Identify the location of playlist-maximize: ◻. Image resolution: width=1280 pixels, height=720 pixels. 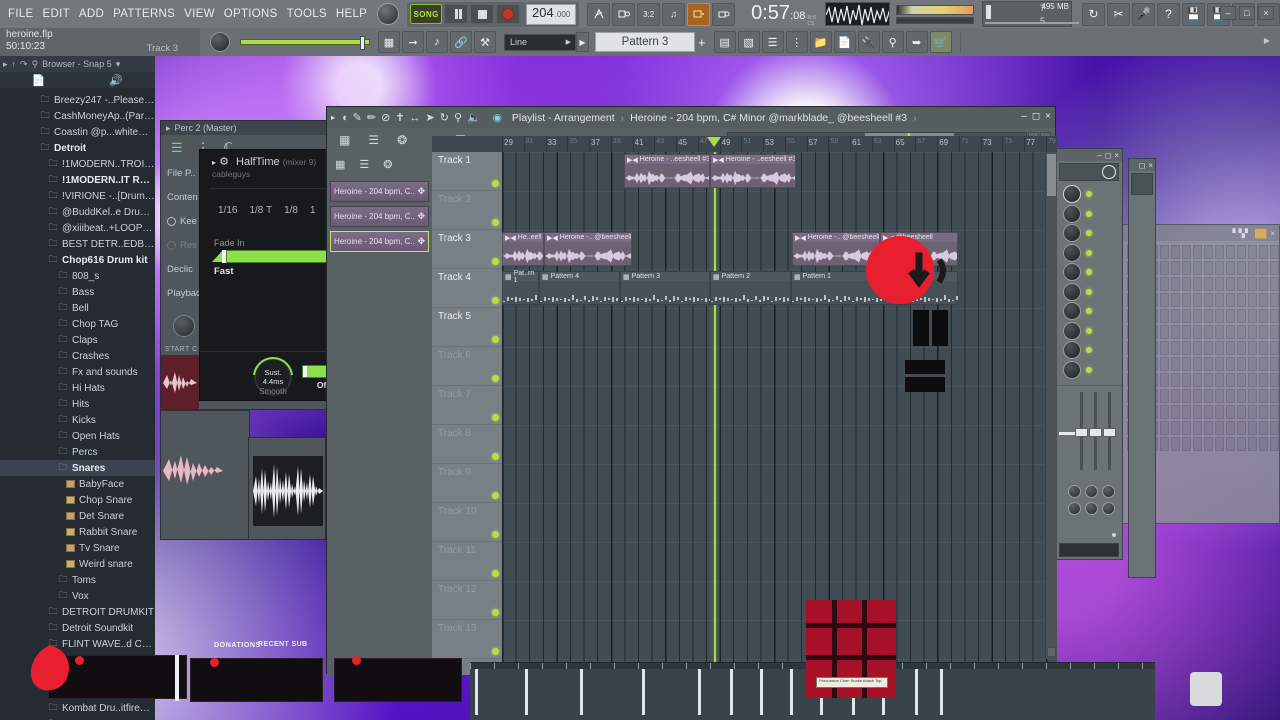
(1036, 116).